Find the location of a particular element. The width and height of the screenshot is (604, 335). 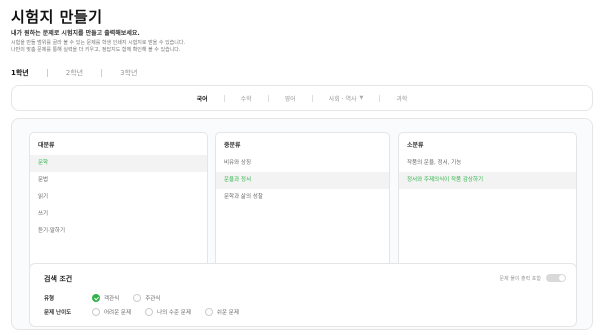

subject-bar: 국어 수학 영어 사회 · 역사 ▼ 과학 is located at coordinates (302, 98).